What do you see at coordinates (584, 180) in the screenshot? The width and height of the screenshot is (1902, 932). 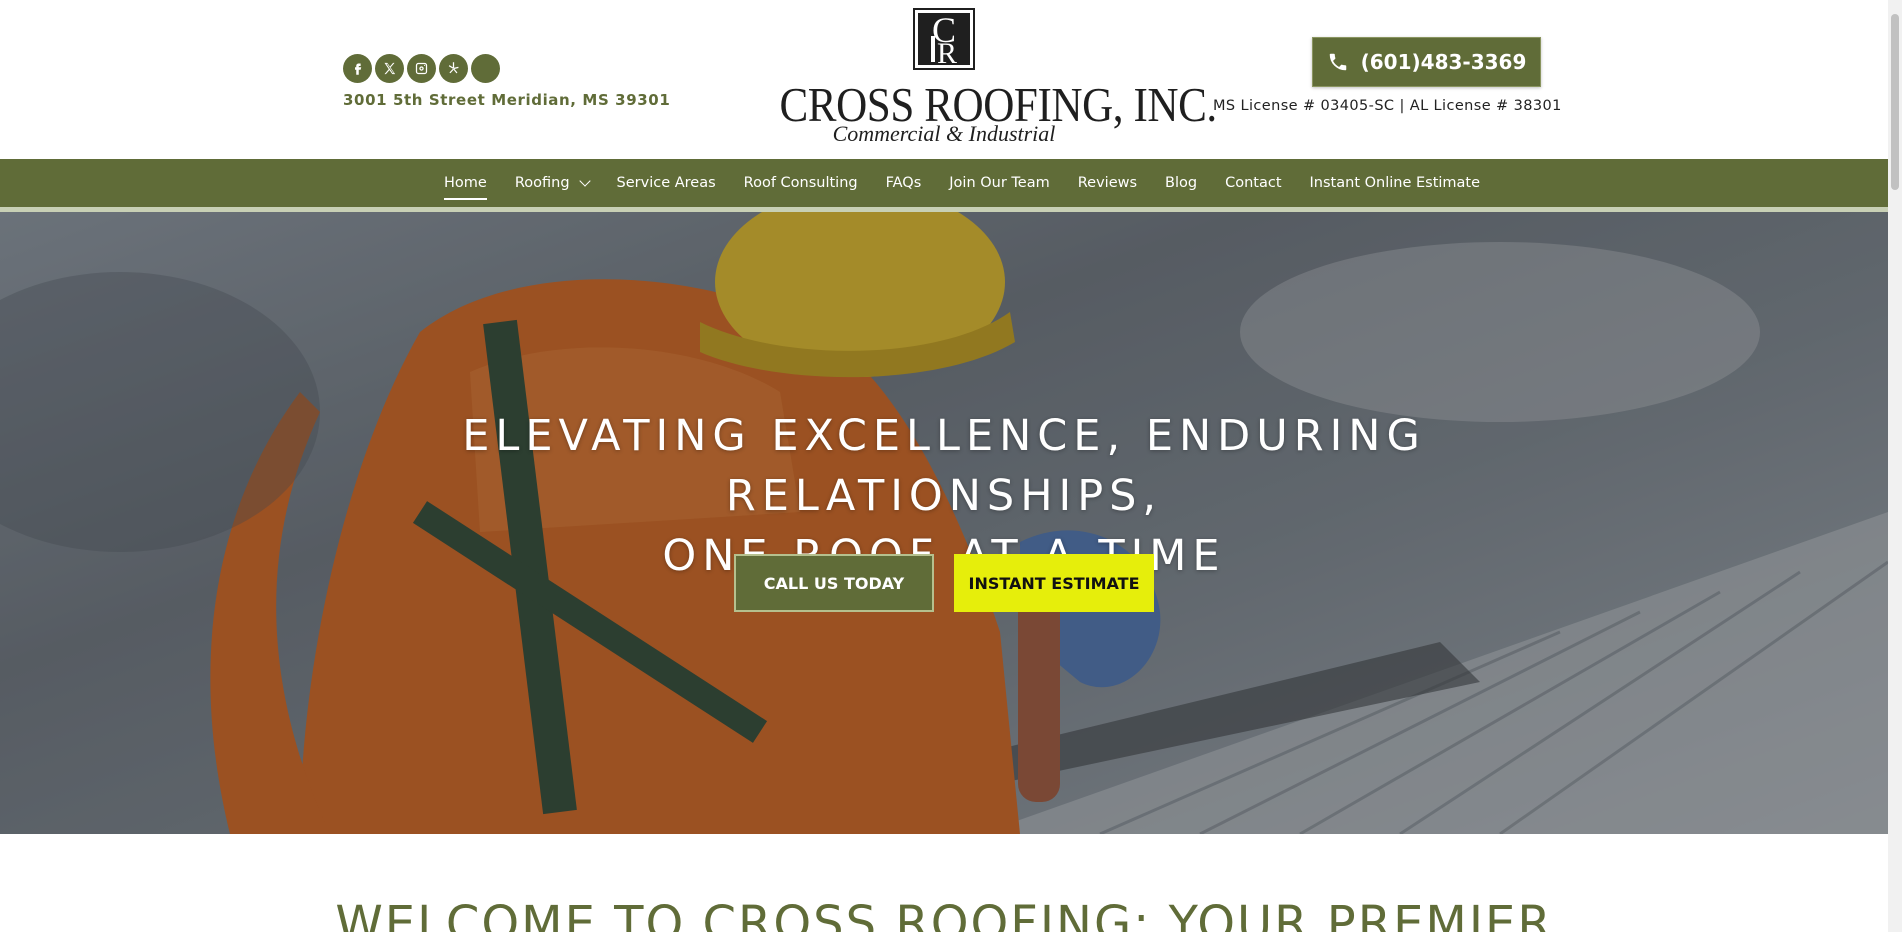 I see `chevron-down-icon` at bounding box center [584, 180].